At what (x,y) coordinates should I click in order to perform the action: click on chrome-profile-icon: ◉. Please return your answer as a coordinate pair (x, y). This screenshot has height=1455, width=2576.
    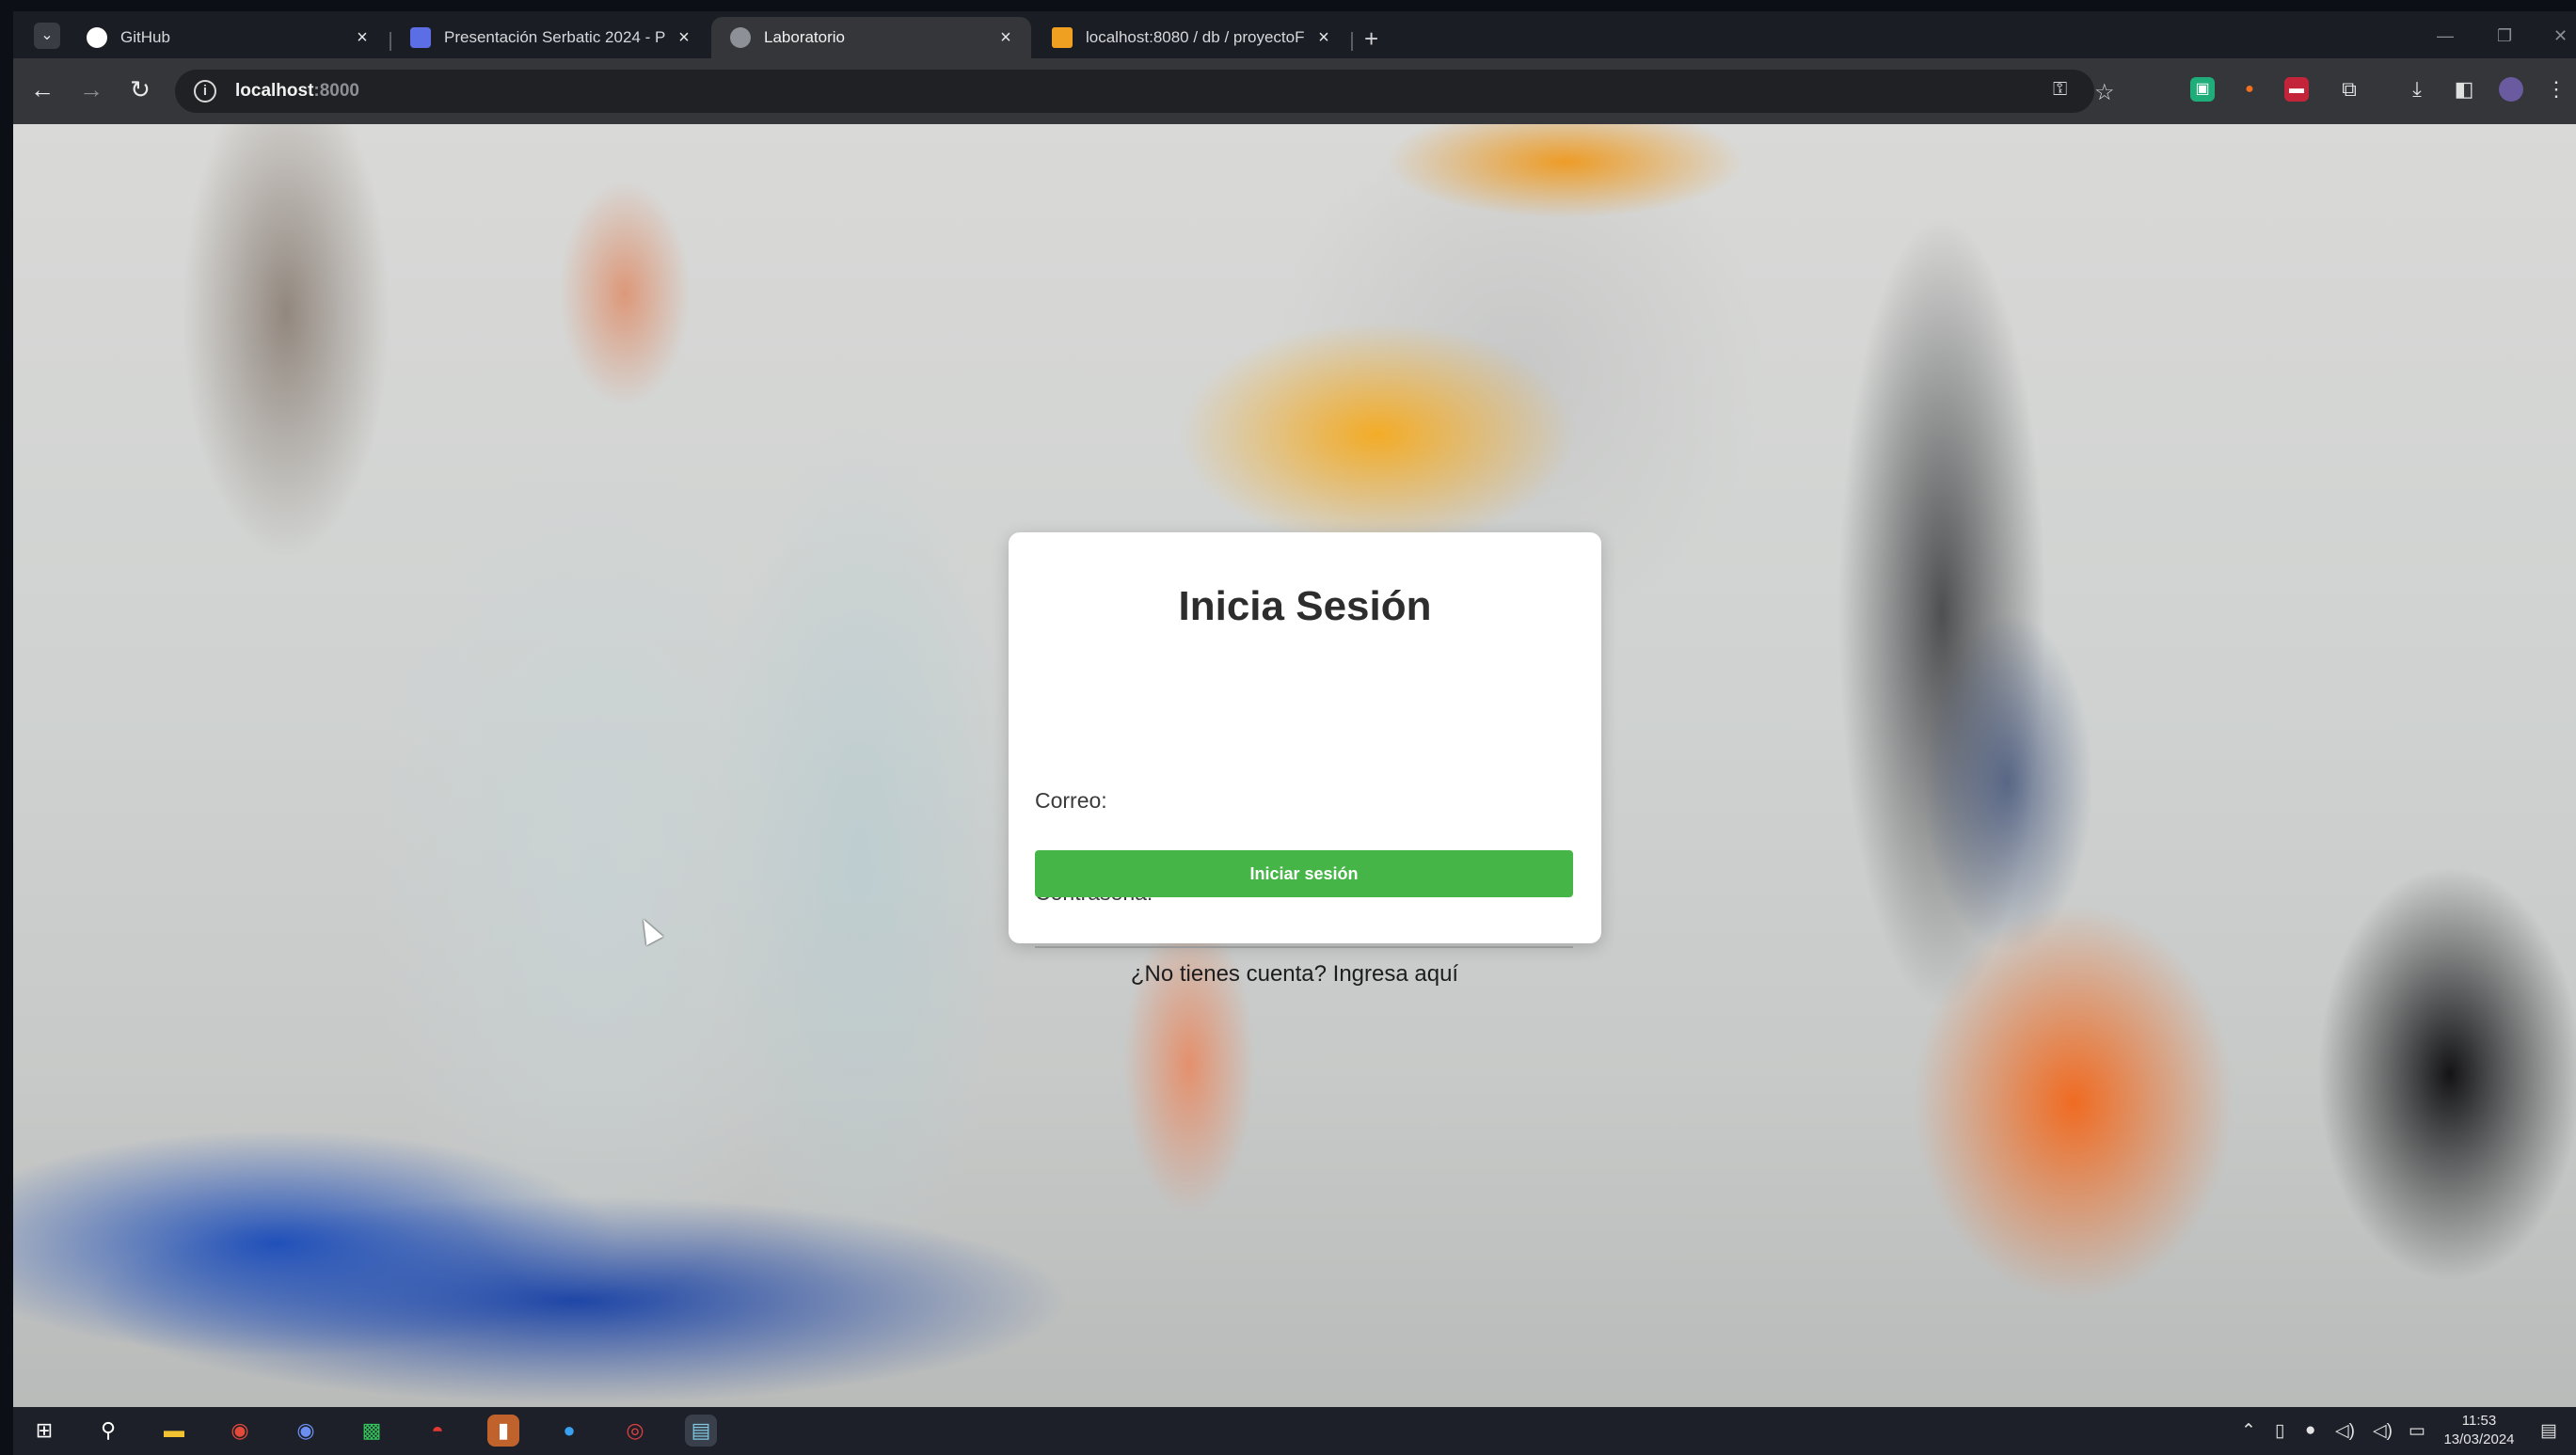
    Looking at the image, I should click on (306, 1431).